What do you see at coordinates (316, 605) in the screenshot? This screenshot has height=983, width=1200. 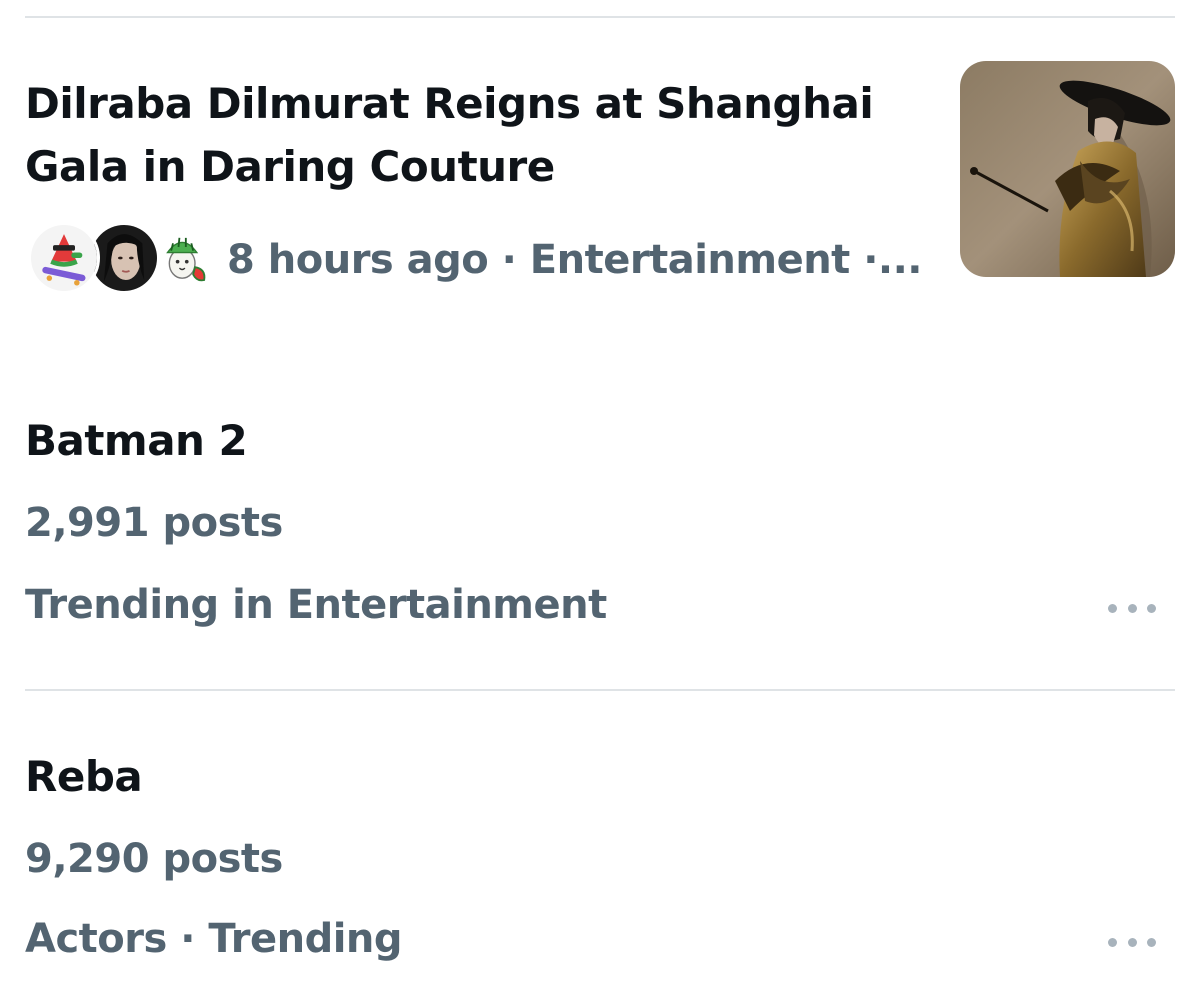 I see `trend-context: Trending in Entertainment` at bounding box center [316, 605].